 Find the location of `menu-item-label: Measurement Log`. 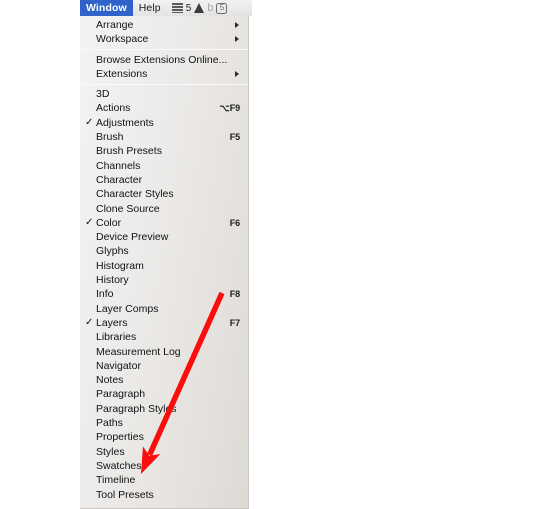

menu-item-label: Measurement Log is located at coordinates (138, 351).